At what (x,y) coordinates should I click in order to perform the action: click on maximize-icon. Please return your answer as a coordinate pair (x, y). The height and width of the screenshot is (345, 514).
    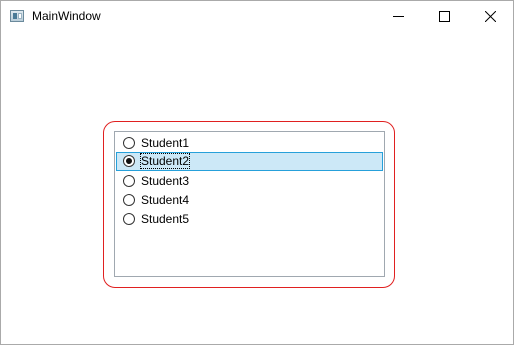
    Looking at the image, I should click on (444, 16).